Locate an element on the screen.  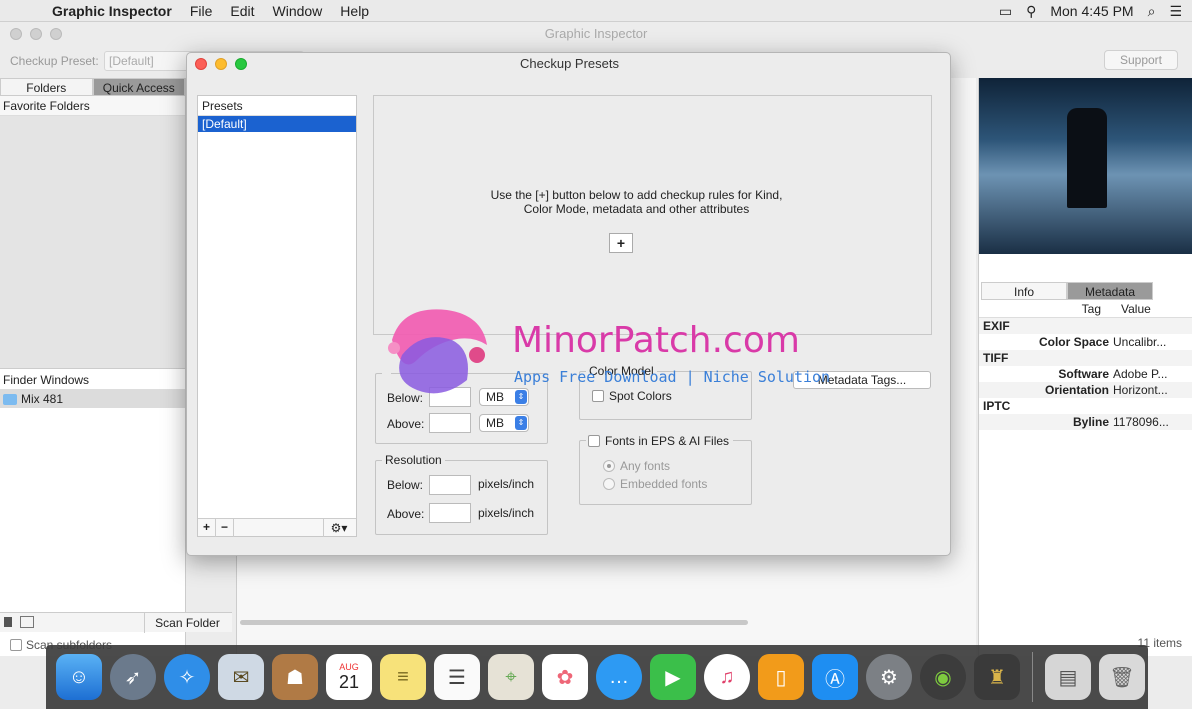
window-title: Graphic Inspector is located at coordinates (596, 33).